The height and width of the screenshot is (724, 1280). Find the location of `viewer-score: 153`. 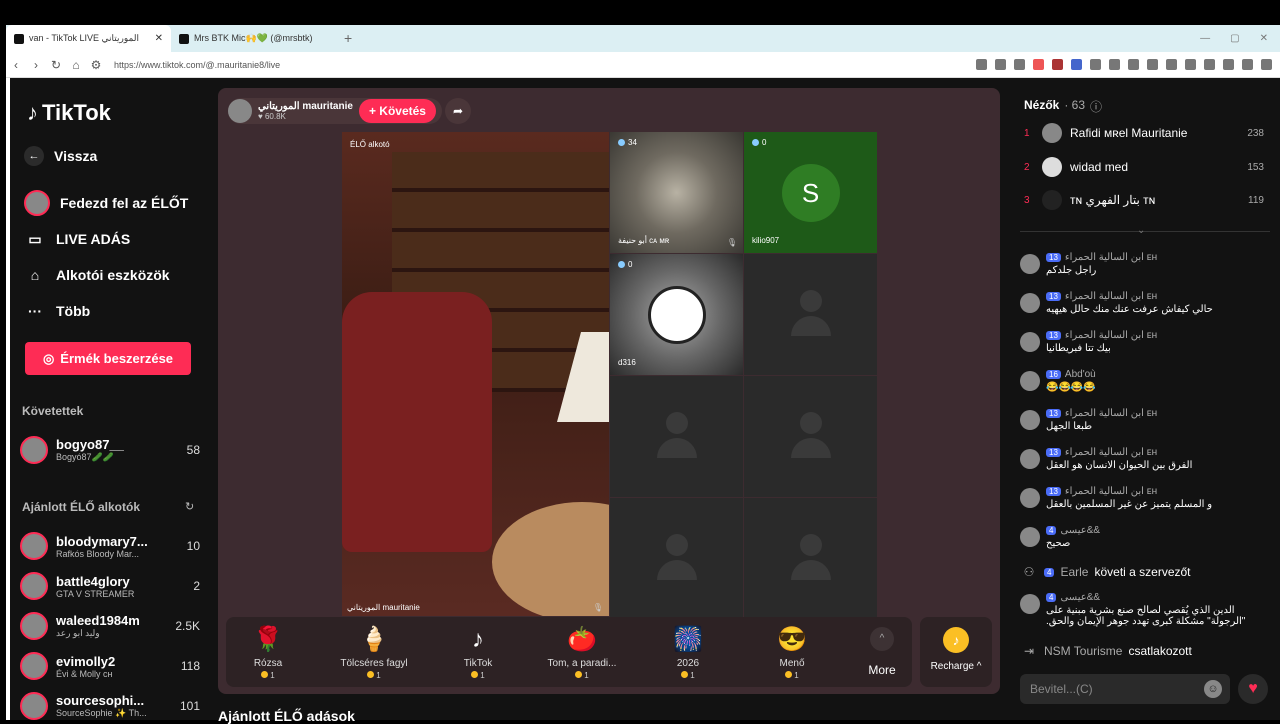

viewer-score: 153 is located at coordinates (1255, 167).